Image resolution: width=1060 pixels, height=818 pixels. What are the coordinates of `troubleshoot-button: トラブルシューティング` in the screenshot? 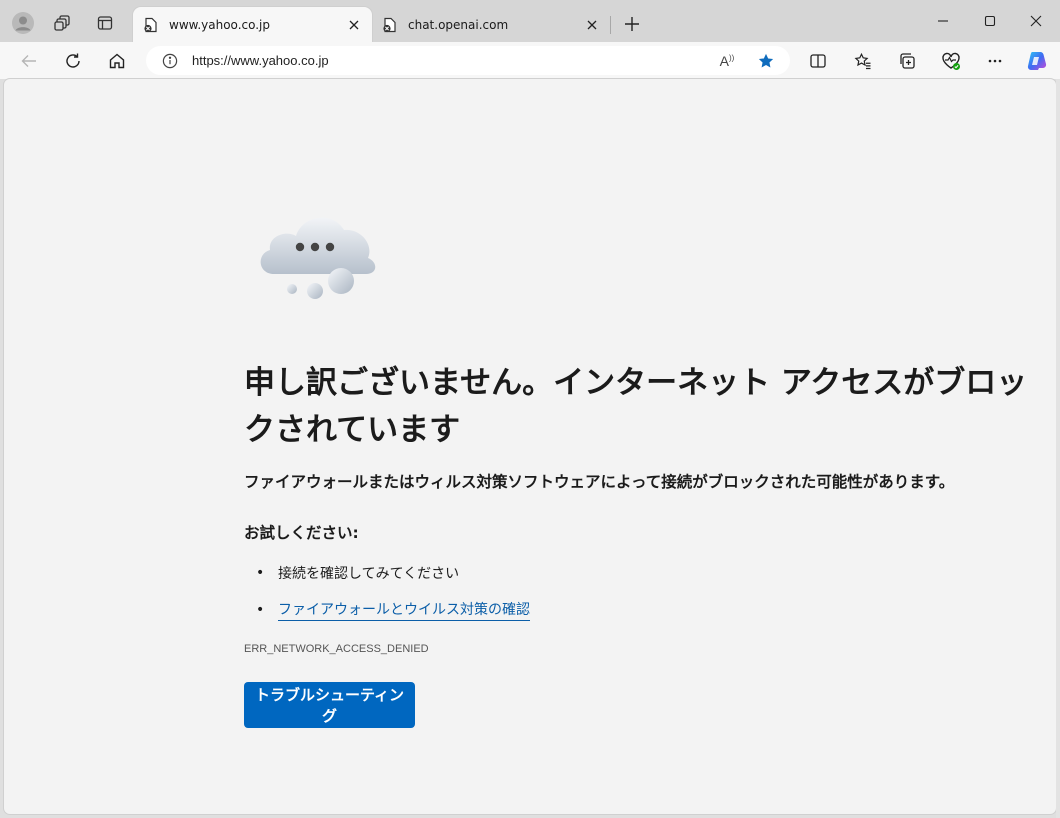 It's located at (329, 705).